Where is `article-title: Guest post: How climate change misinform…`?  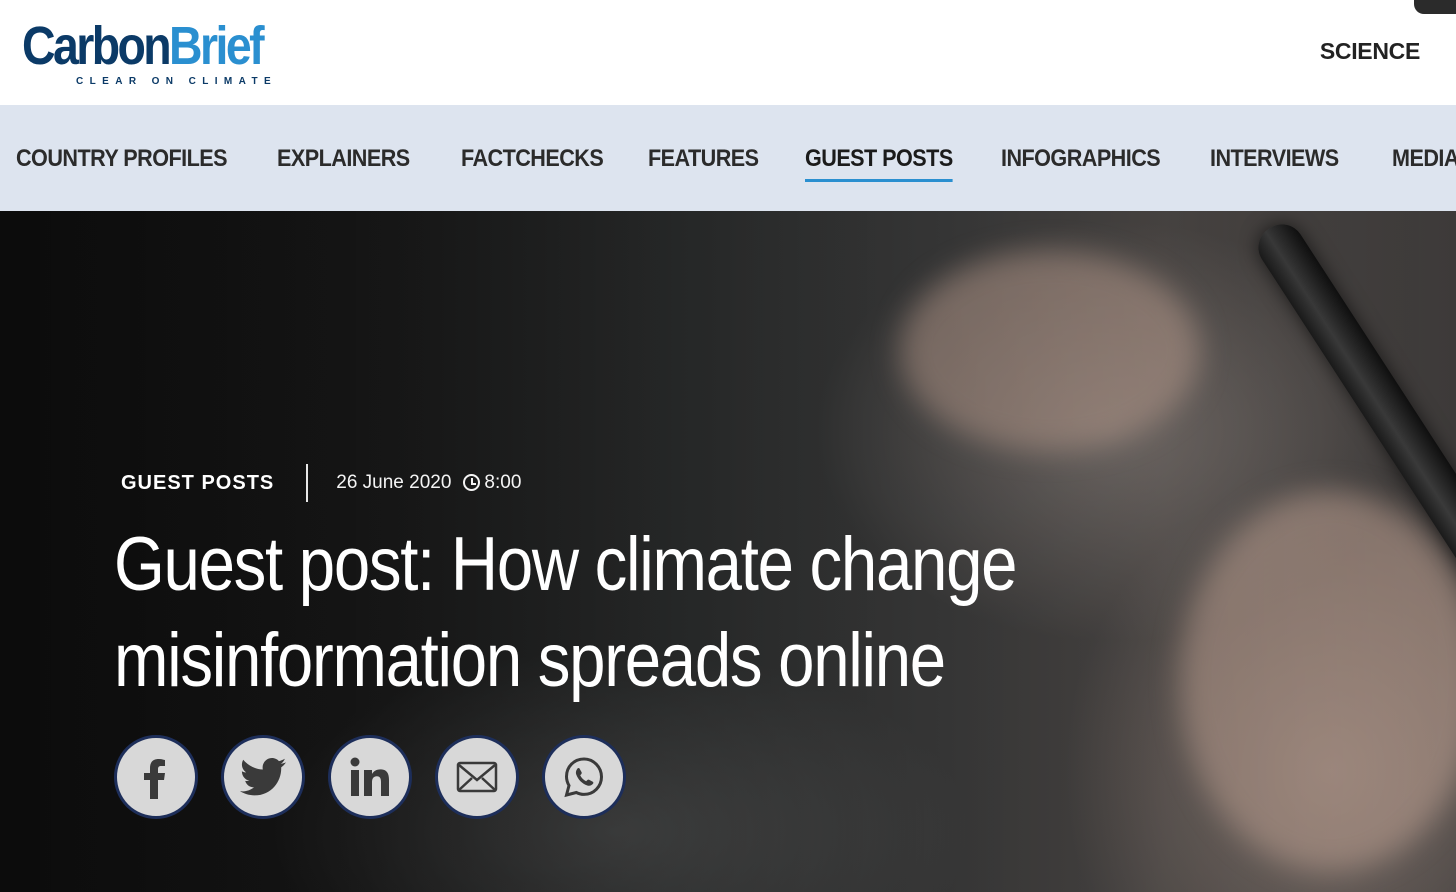 article-title: Guest post: How climate change misinform… is located at coordinates (587, 613).